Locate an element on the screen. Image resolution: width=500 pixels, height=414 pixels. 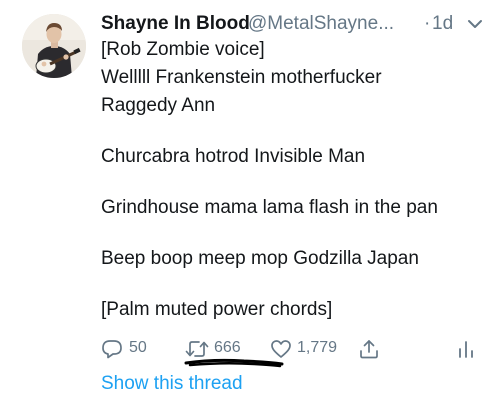
chevron-down-icon is located at coordinates (475, 24).